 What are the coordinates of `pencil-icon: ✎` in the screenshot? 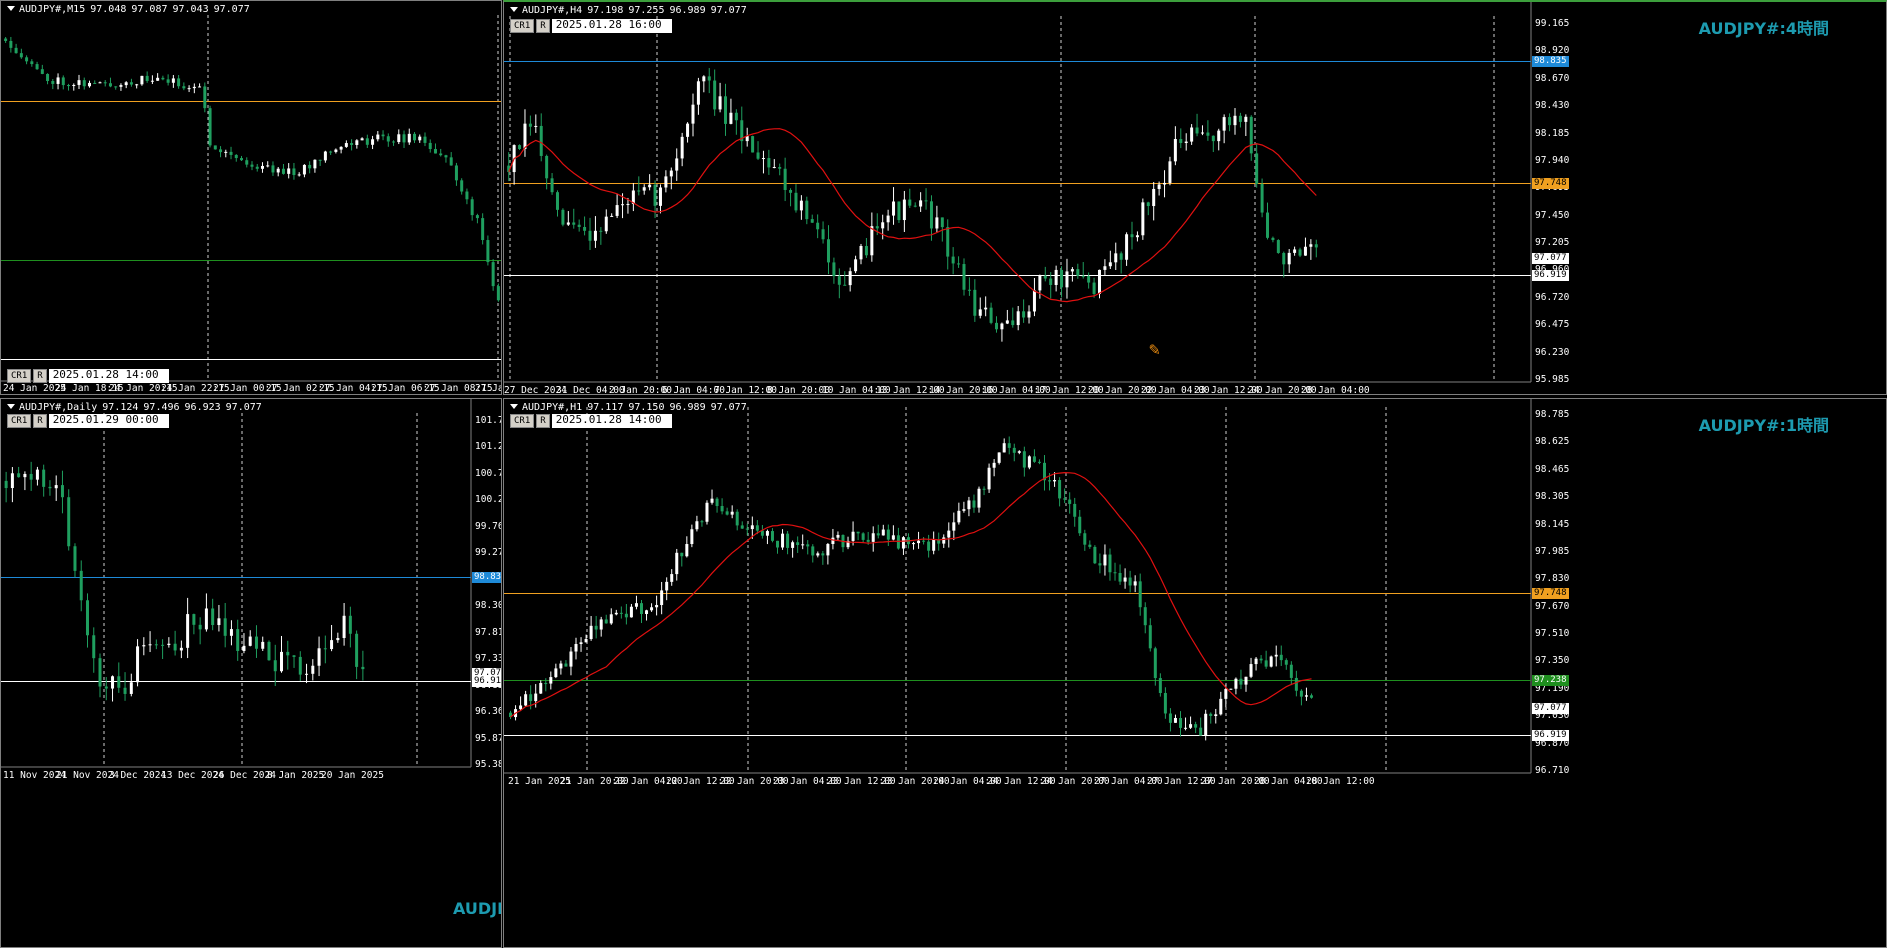 It's located at (1154, 349).